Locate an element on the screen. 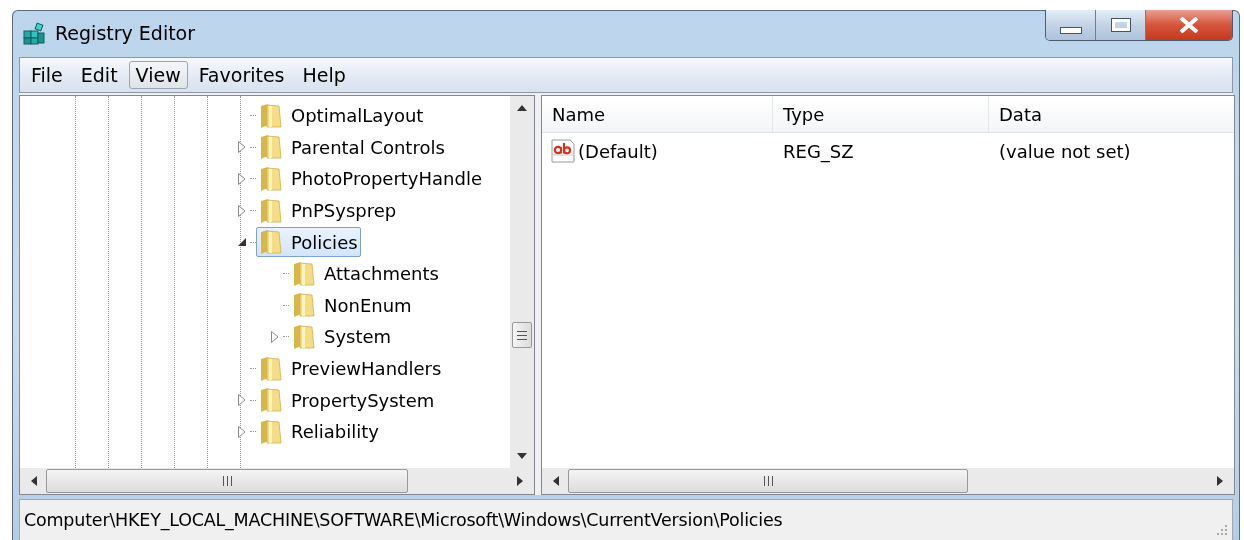 The height and width of the screenshot is (540, 1244). tree-item: Policies is located at coordinates (308, 242).